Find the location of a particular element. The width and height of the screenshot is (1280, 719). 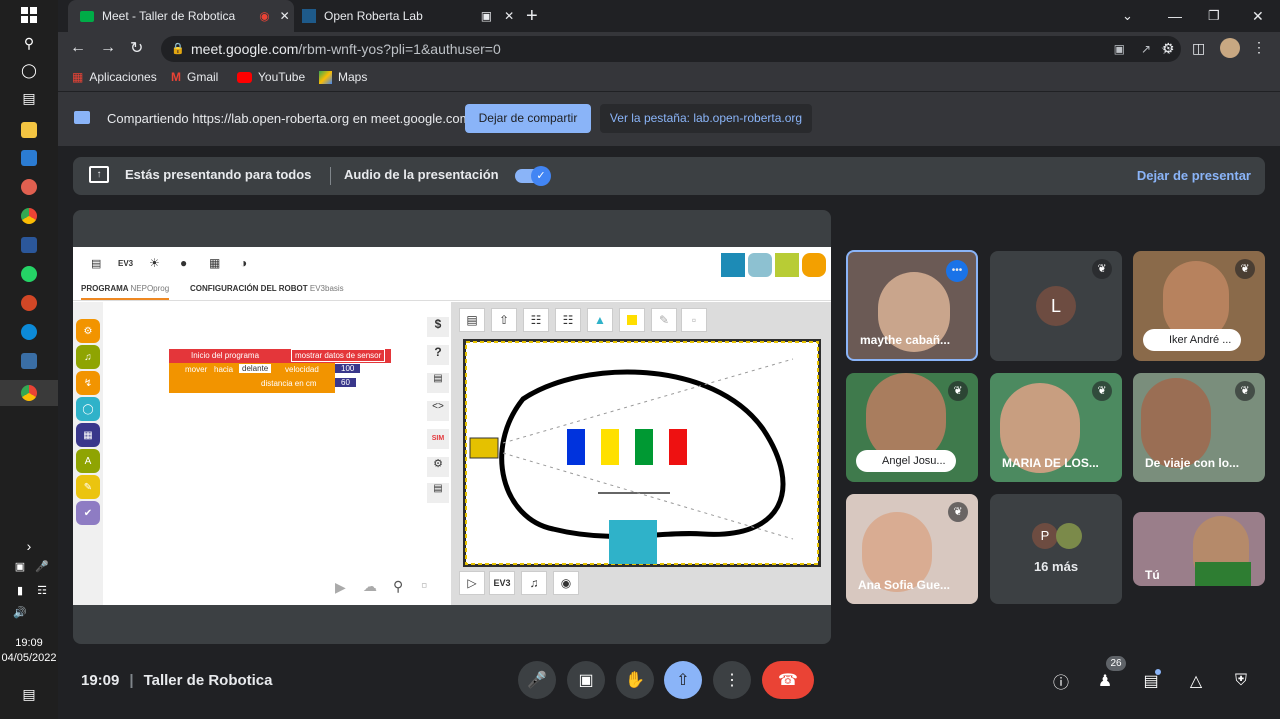

more-participants-tile: P 16 más is located at coordinates (1056, 549).